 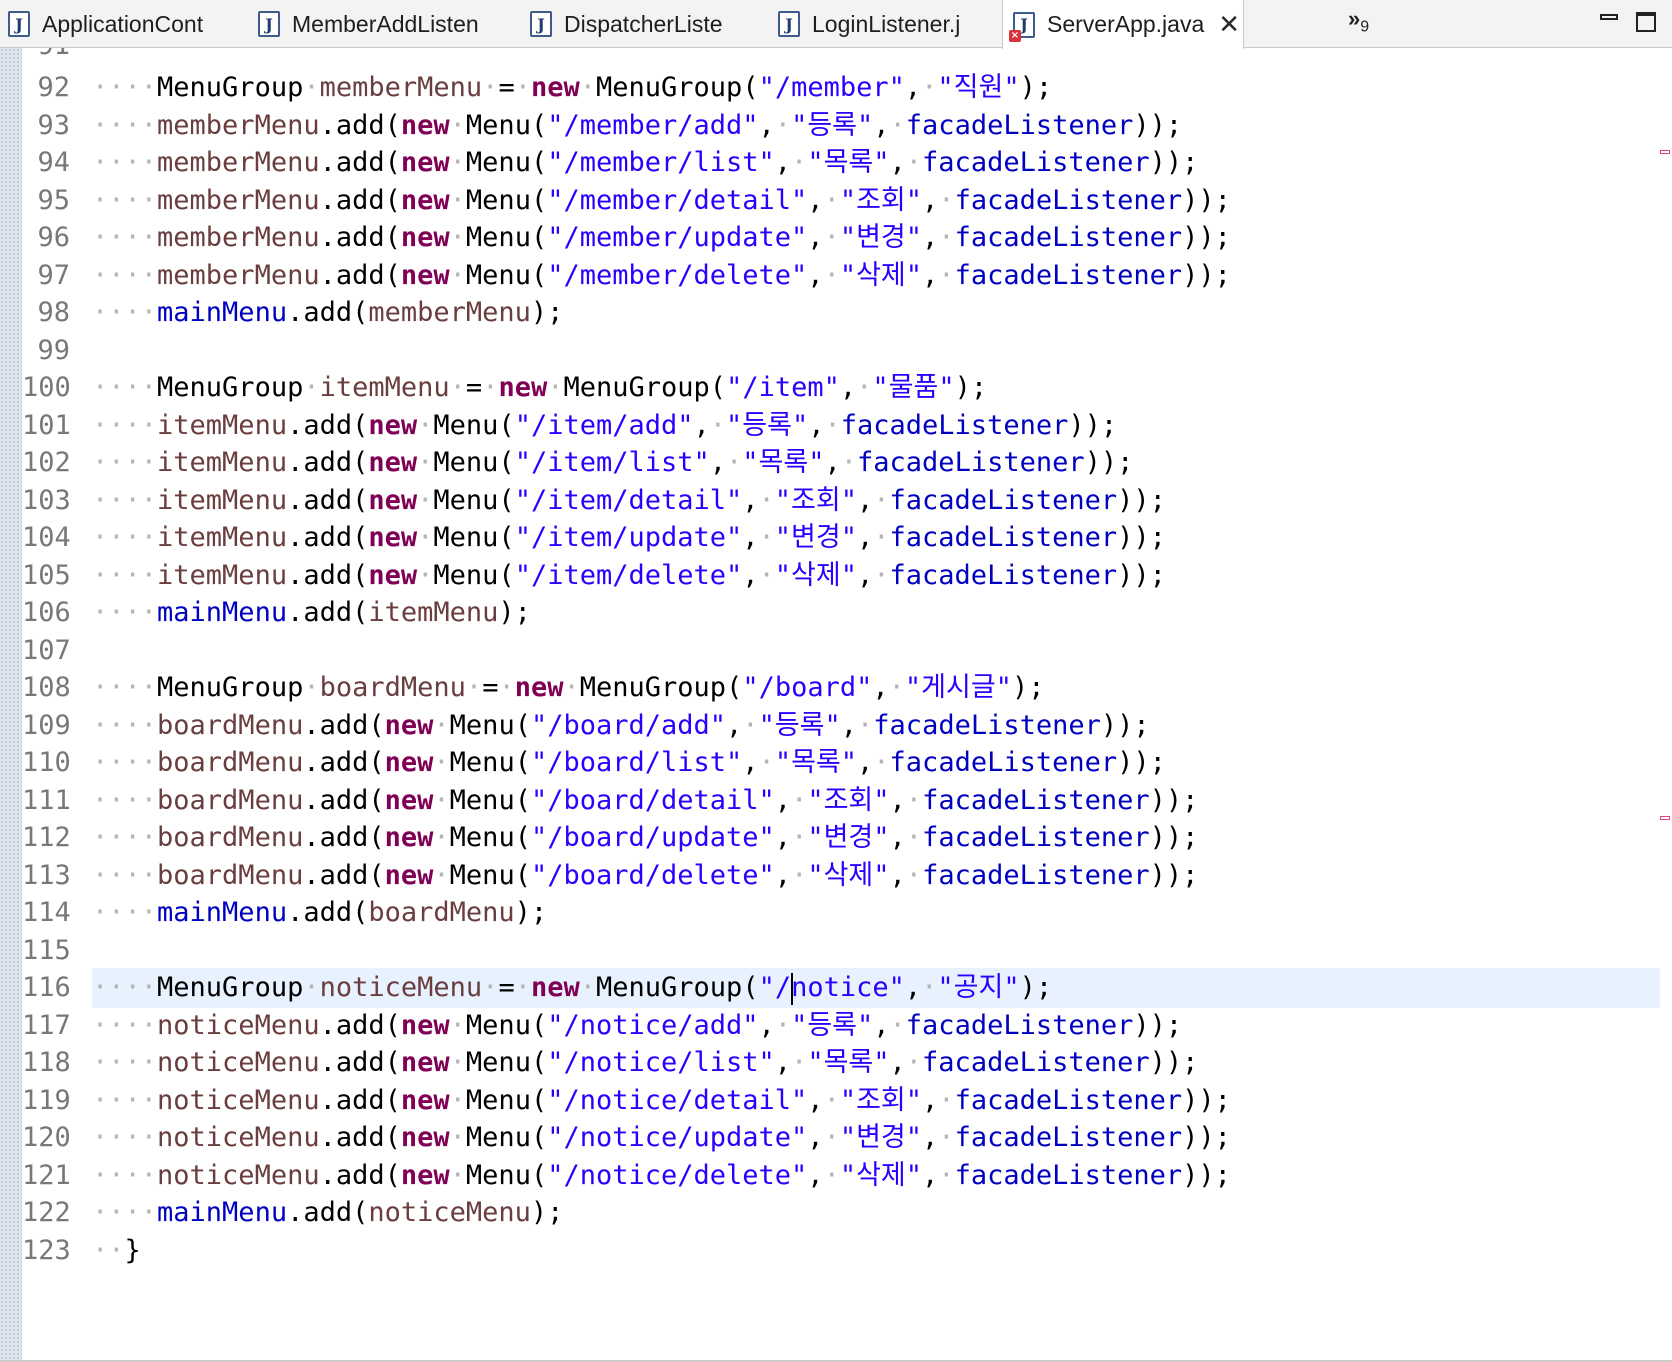 What do you see at coordinates (876, 1251) in the screenshot?
I see `code-line: ··}` at bounding box center [876, 1251].